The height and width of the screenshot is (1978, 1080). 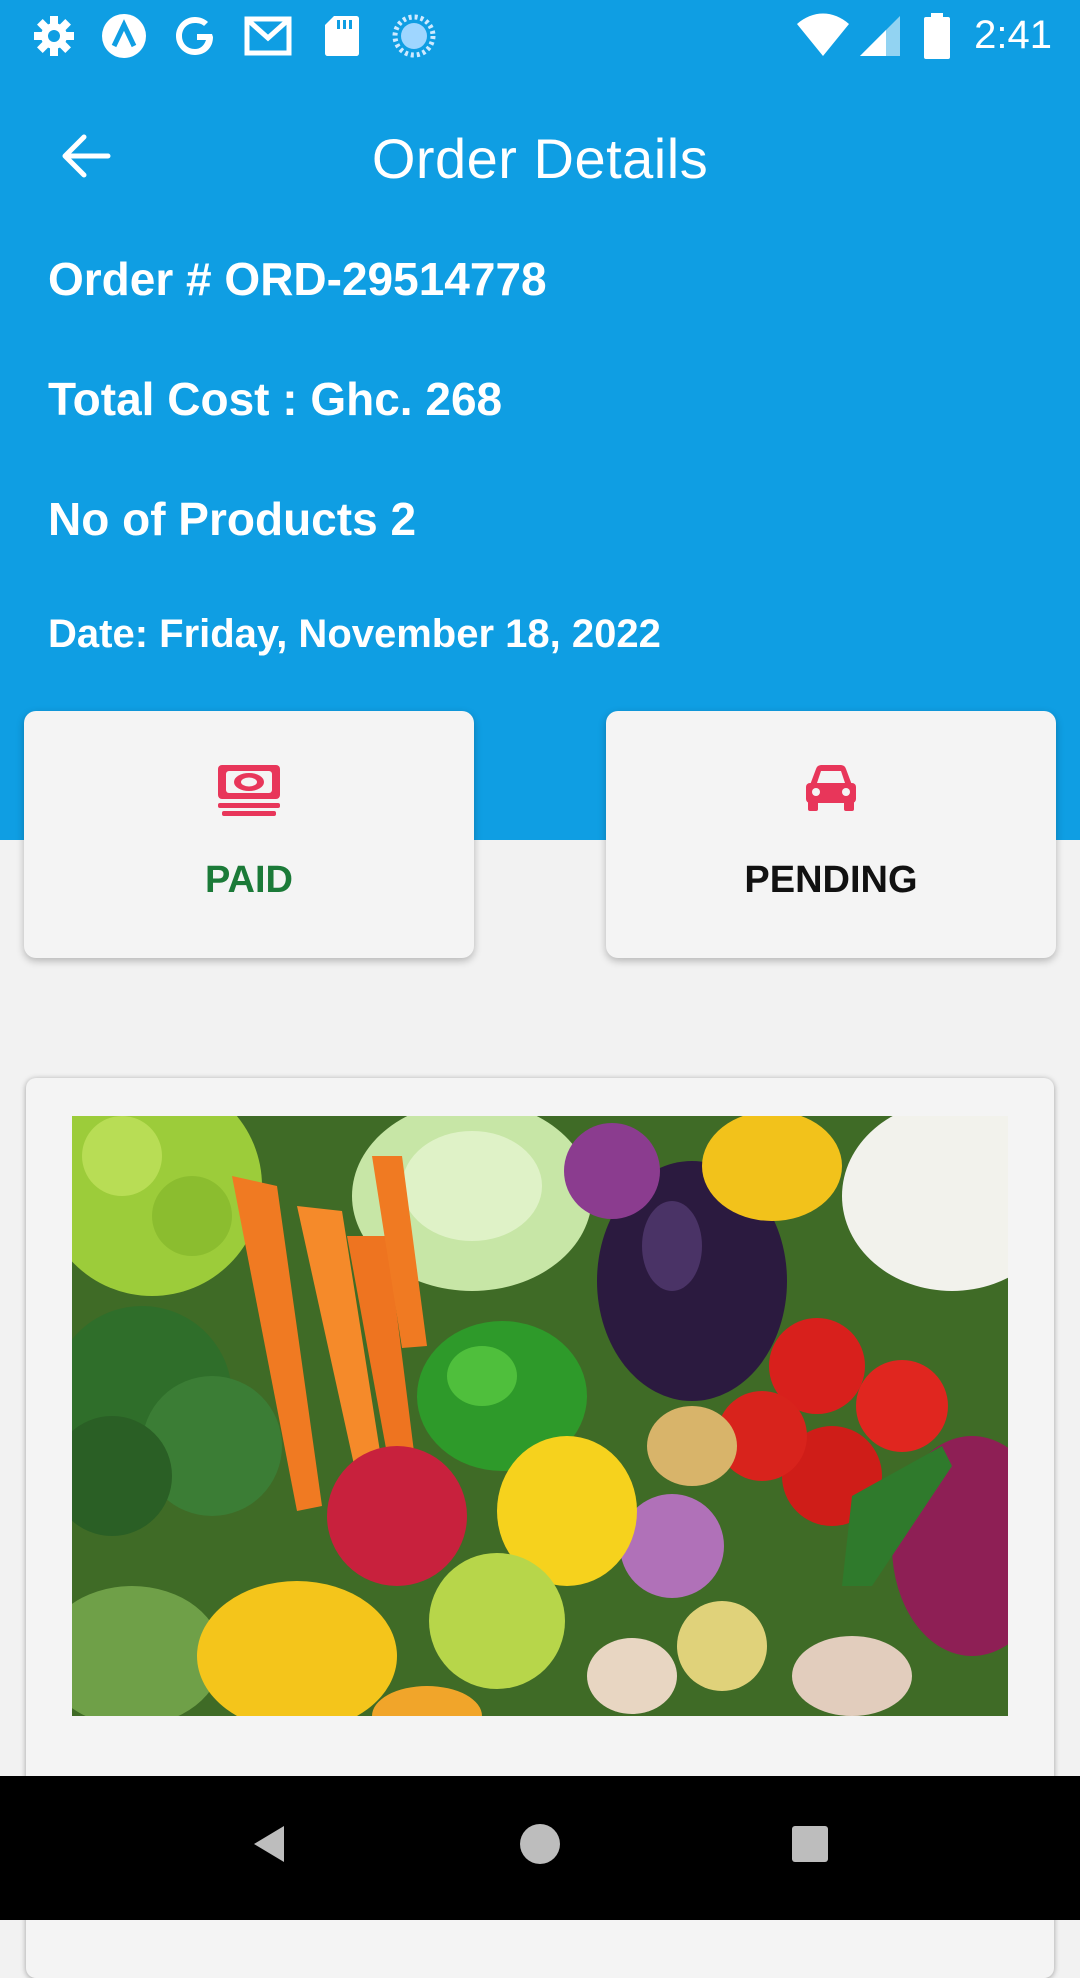 What do you see at coordinates (354, 634) in the screenshot?
I see `order-date: Date: Friday, November 18, 2022` at bounding box center [354, 634].